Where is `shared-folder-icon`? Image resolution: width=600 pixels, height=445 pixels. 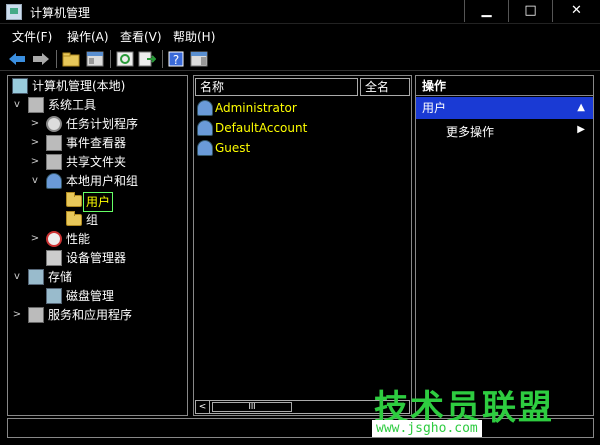 shared-folder-icon is located at coordinates (54, 162).